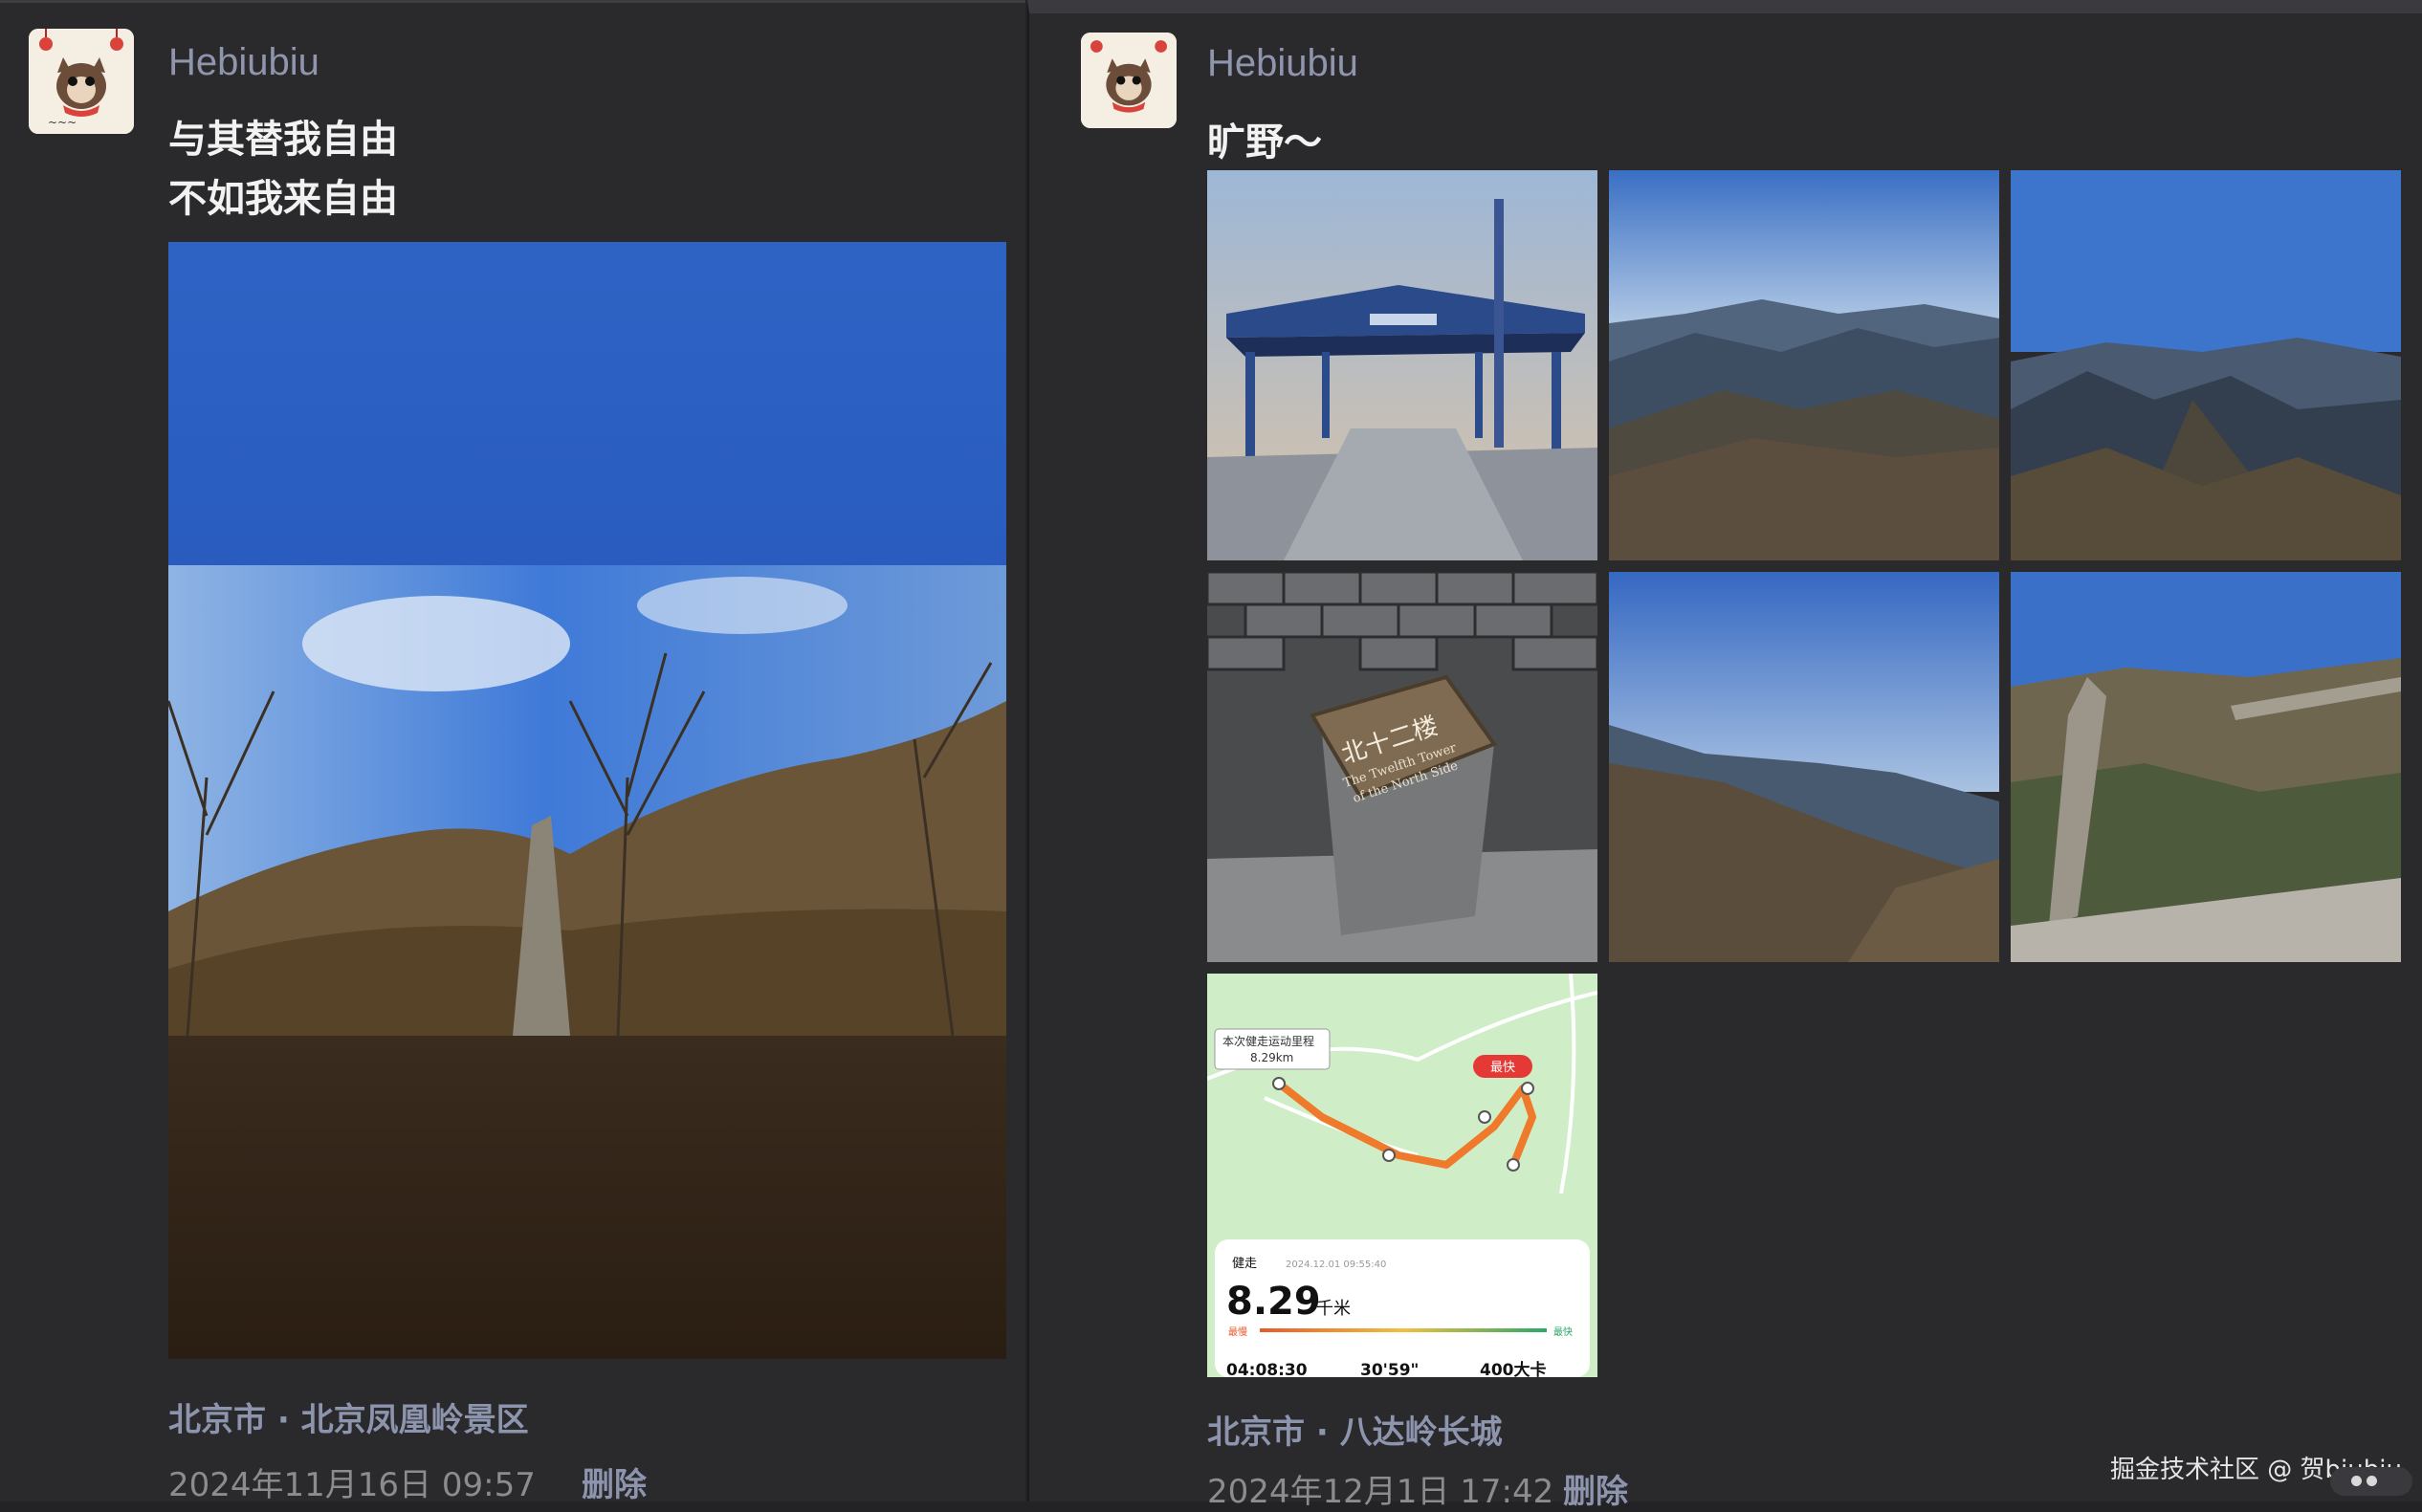 This screenshot has width=2422, height=1512. I want to click on activity-label: 健走, so click(1245, 1264).